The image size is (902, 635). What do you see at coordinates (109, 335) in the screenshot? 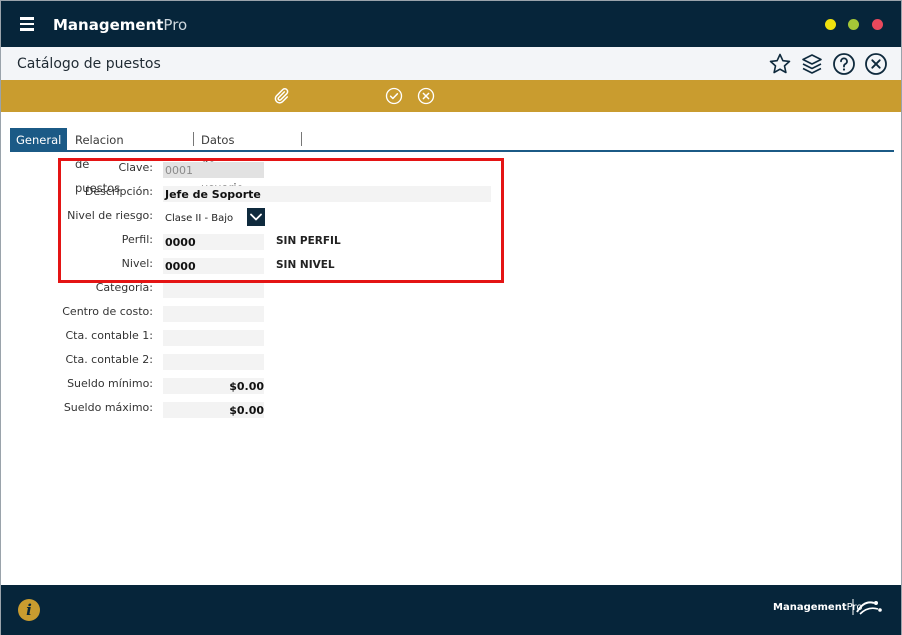
I see `cta-contable-1-label: Cta. contable 1:` at bounding box center [109, 335].